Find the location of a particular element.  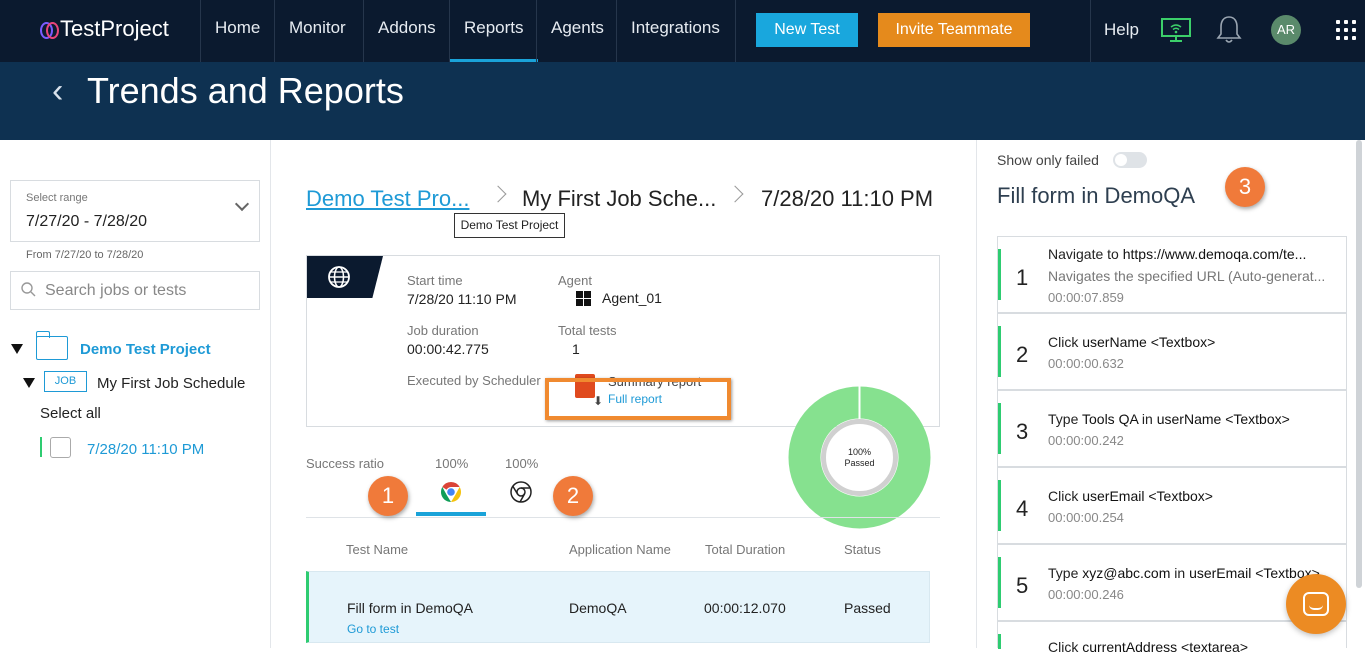

run-checkbox is located at coordinates (60, 447).